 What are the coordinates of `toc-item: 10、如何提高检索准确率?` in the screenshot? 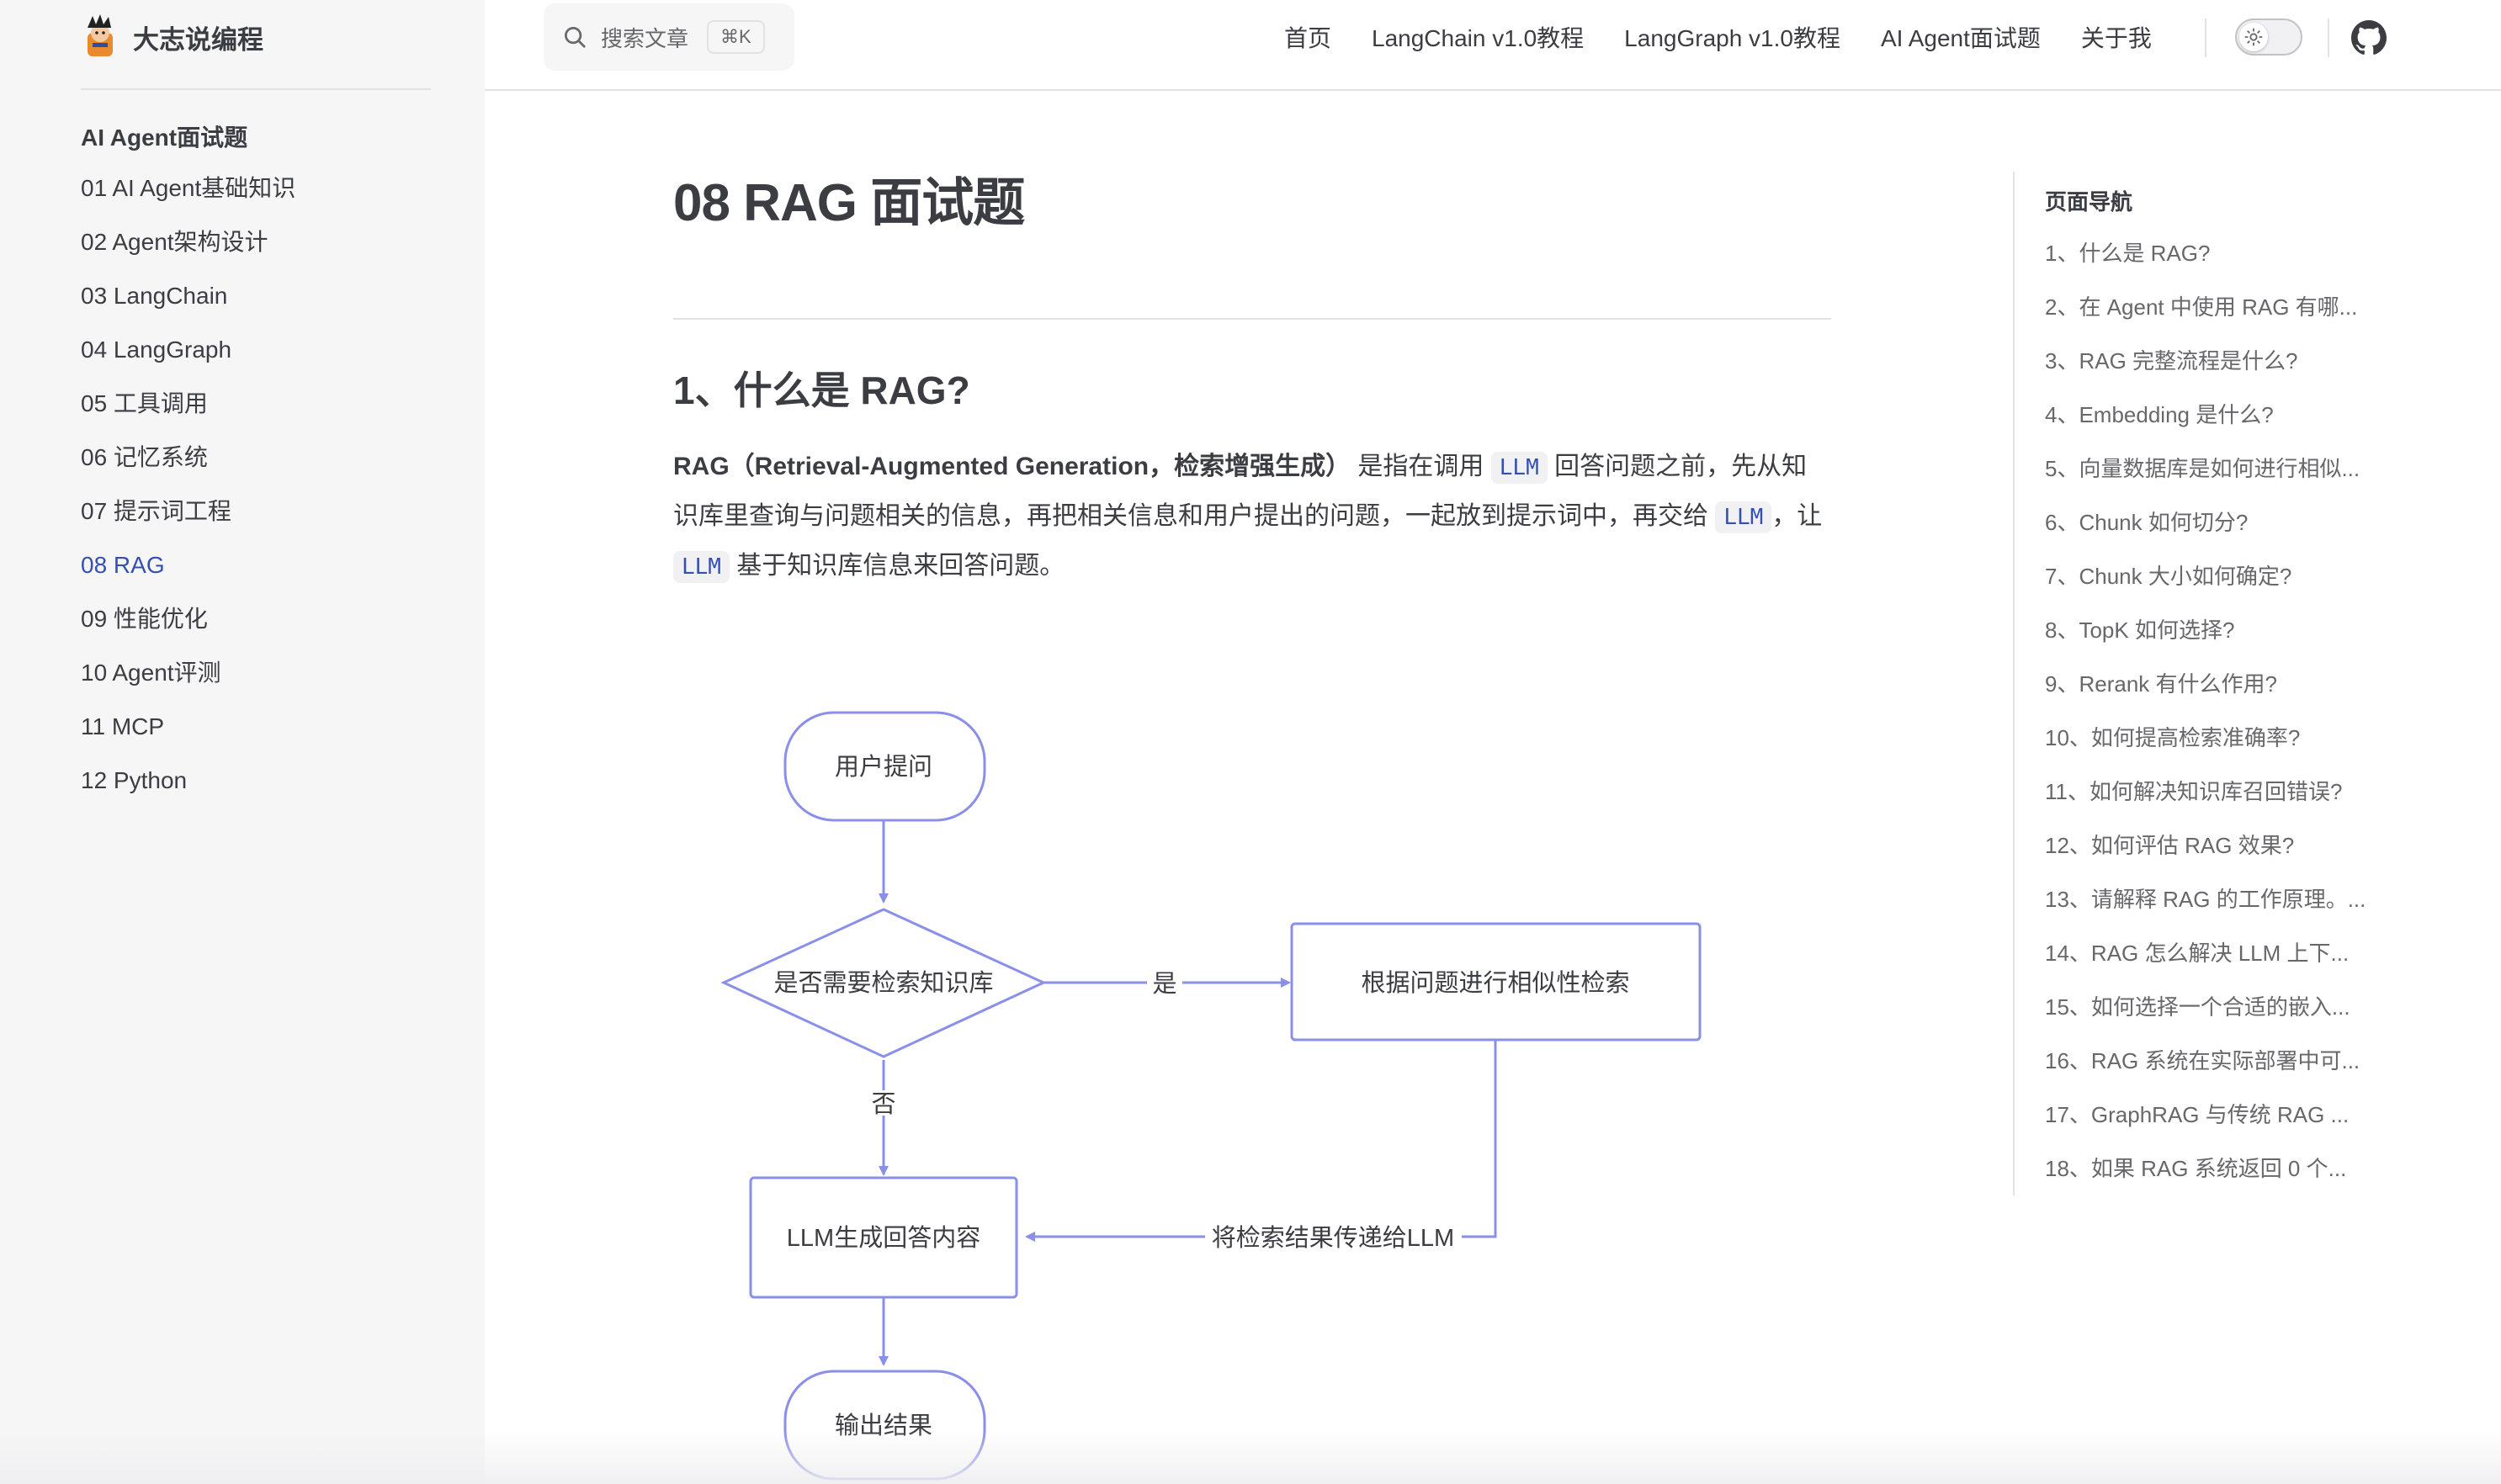 It's located at (2226, 738).